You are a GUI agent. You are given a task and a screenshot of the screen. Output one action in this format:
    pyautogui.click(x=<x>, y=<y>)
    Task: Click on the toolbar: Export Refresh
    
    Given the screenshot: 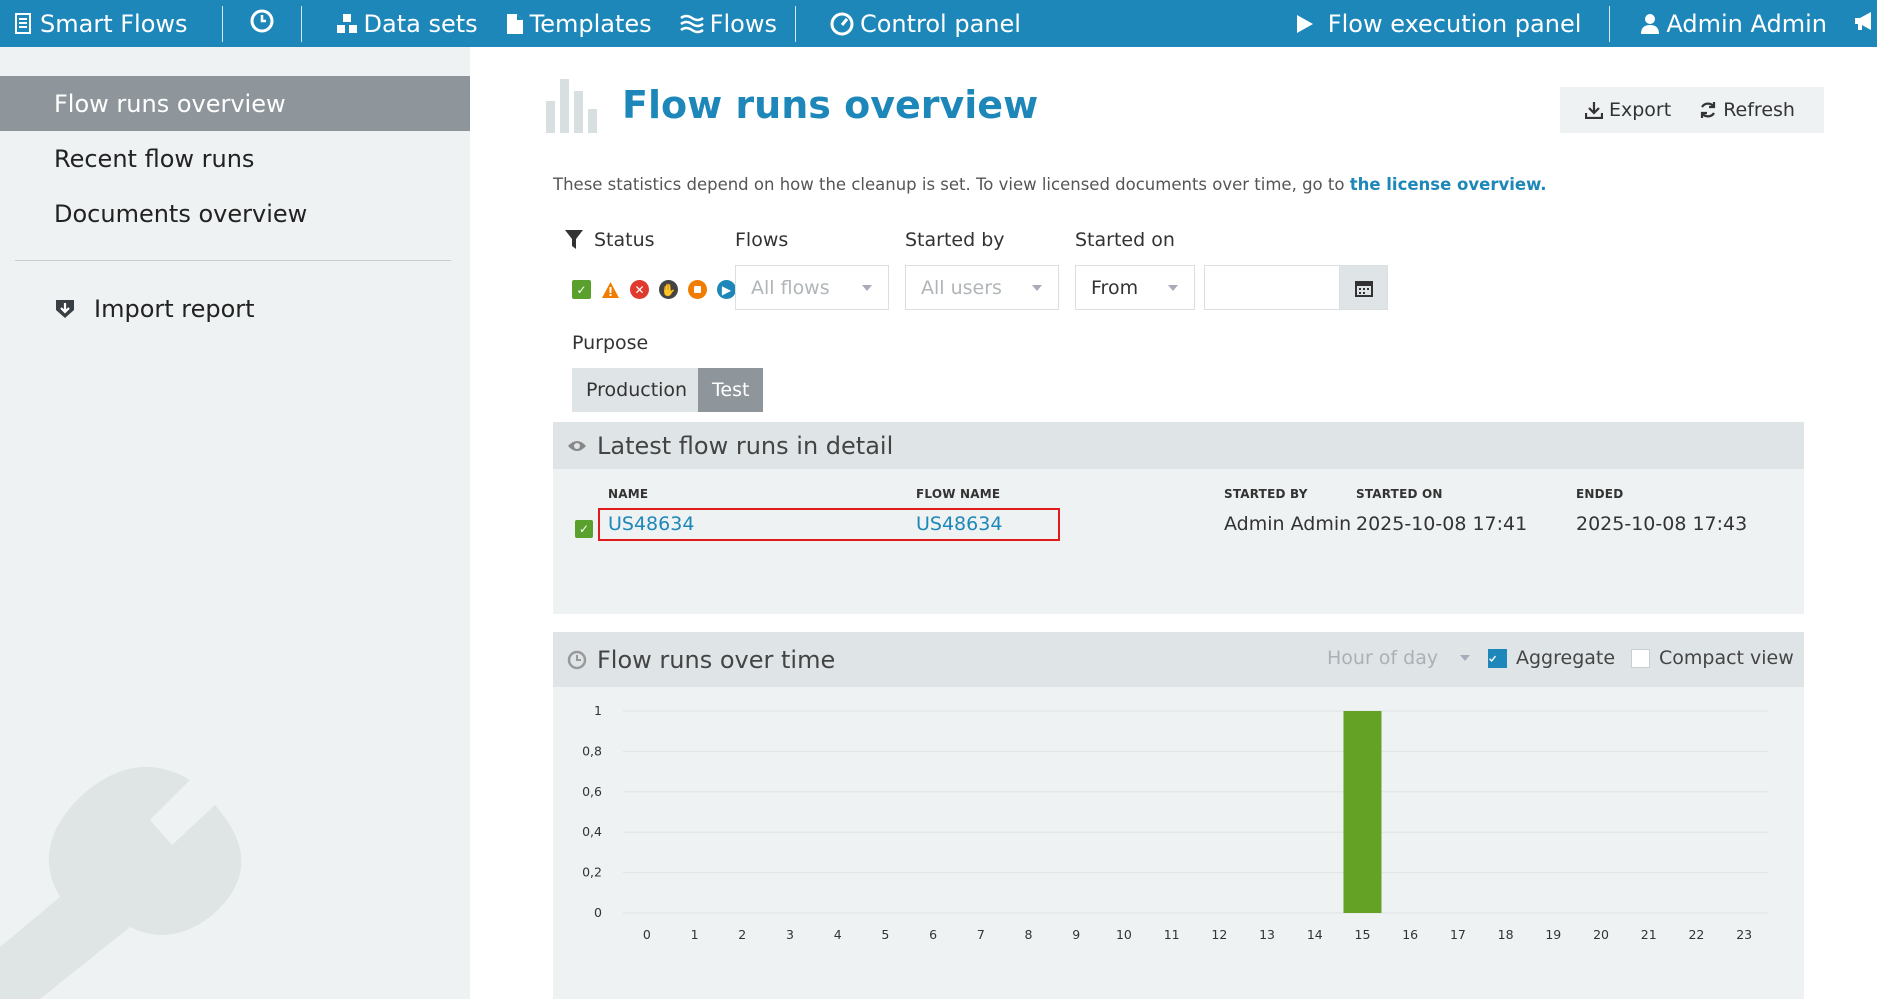 What is the action you would take?
    pyautogui.click(x=1692, y=110)
    